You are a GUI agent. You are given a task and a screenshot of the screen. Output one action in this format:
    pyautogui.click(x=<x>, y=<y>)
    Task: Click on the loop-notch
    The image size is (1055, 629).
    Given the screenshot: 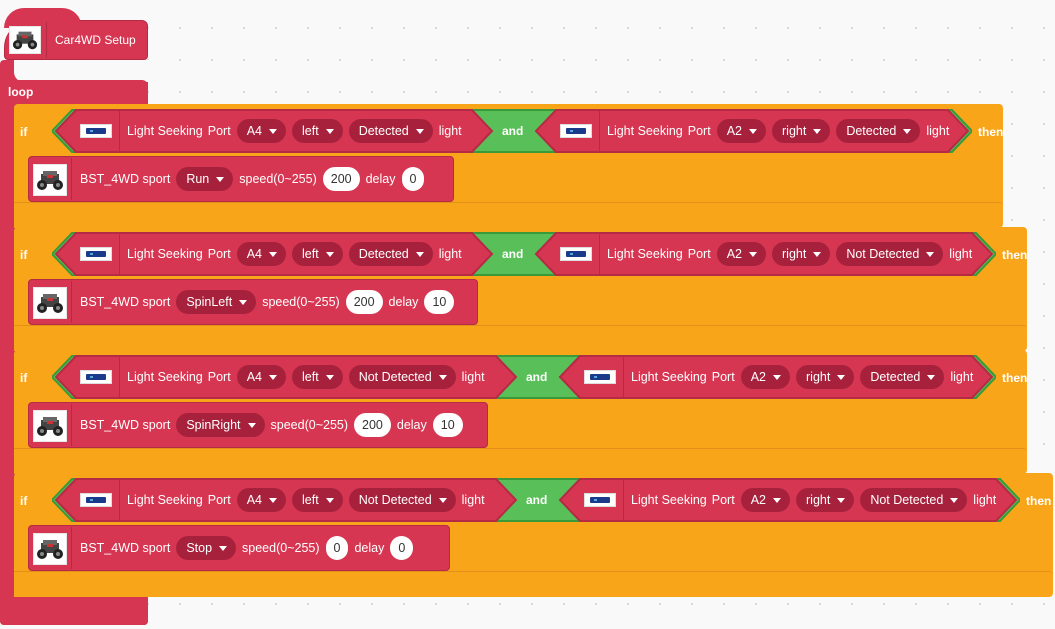 What is the action you would take?
    pyautogui.click(x=88, y=71)
    